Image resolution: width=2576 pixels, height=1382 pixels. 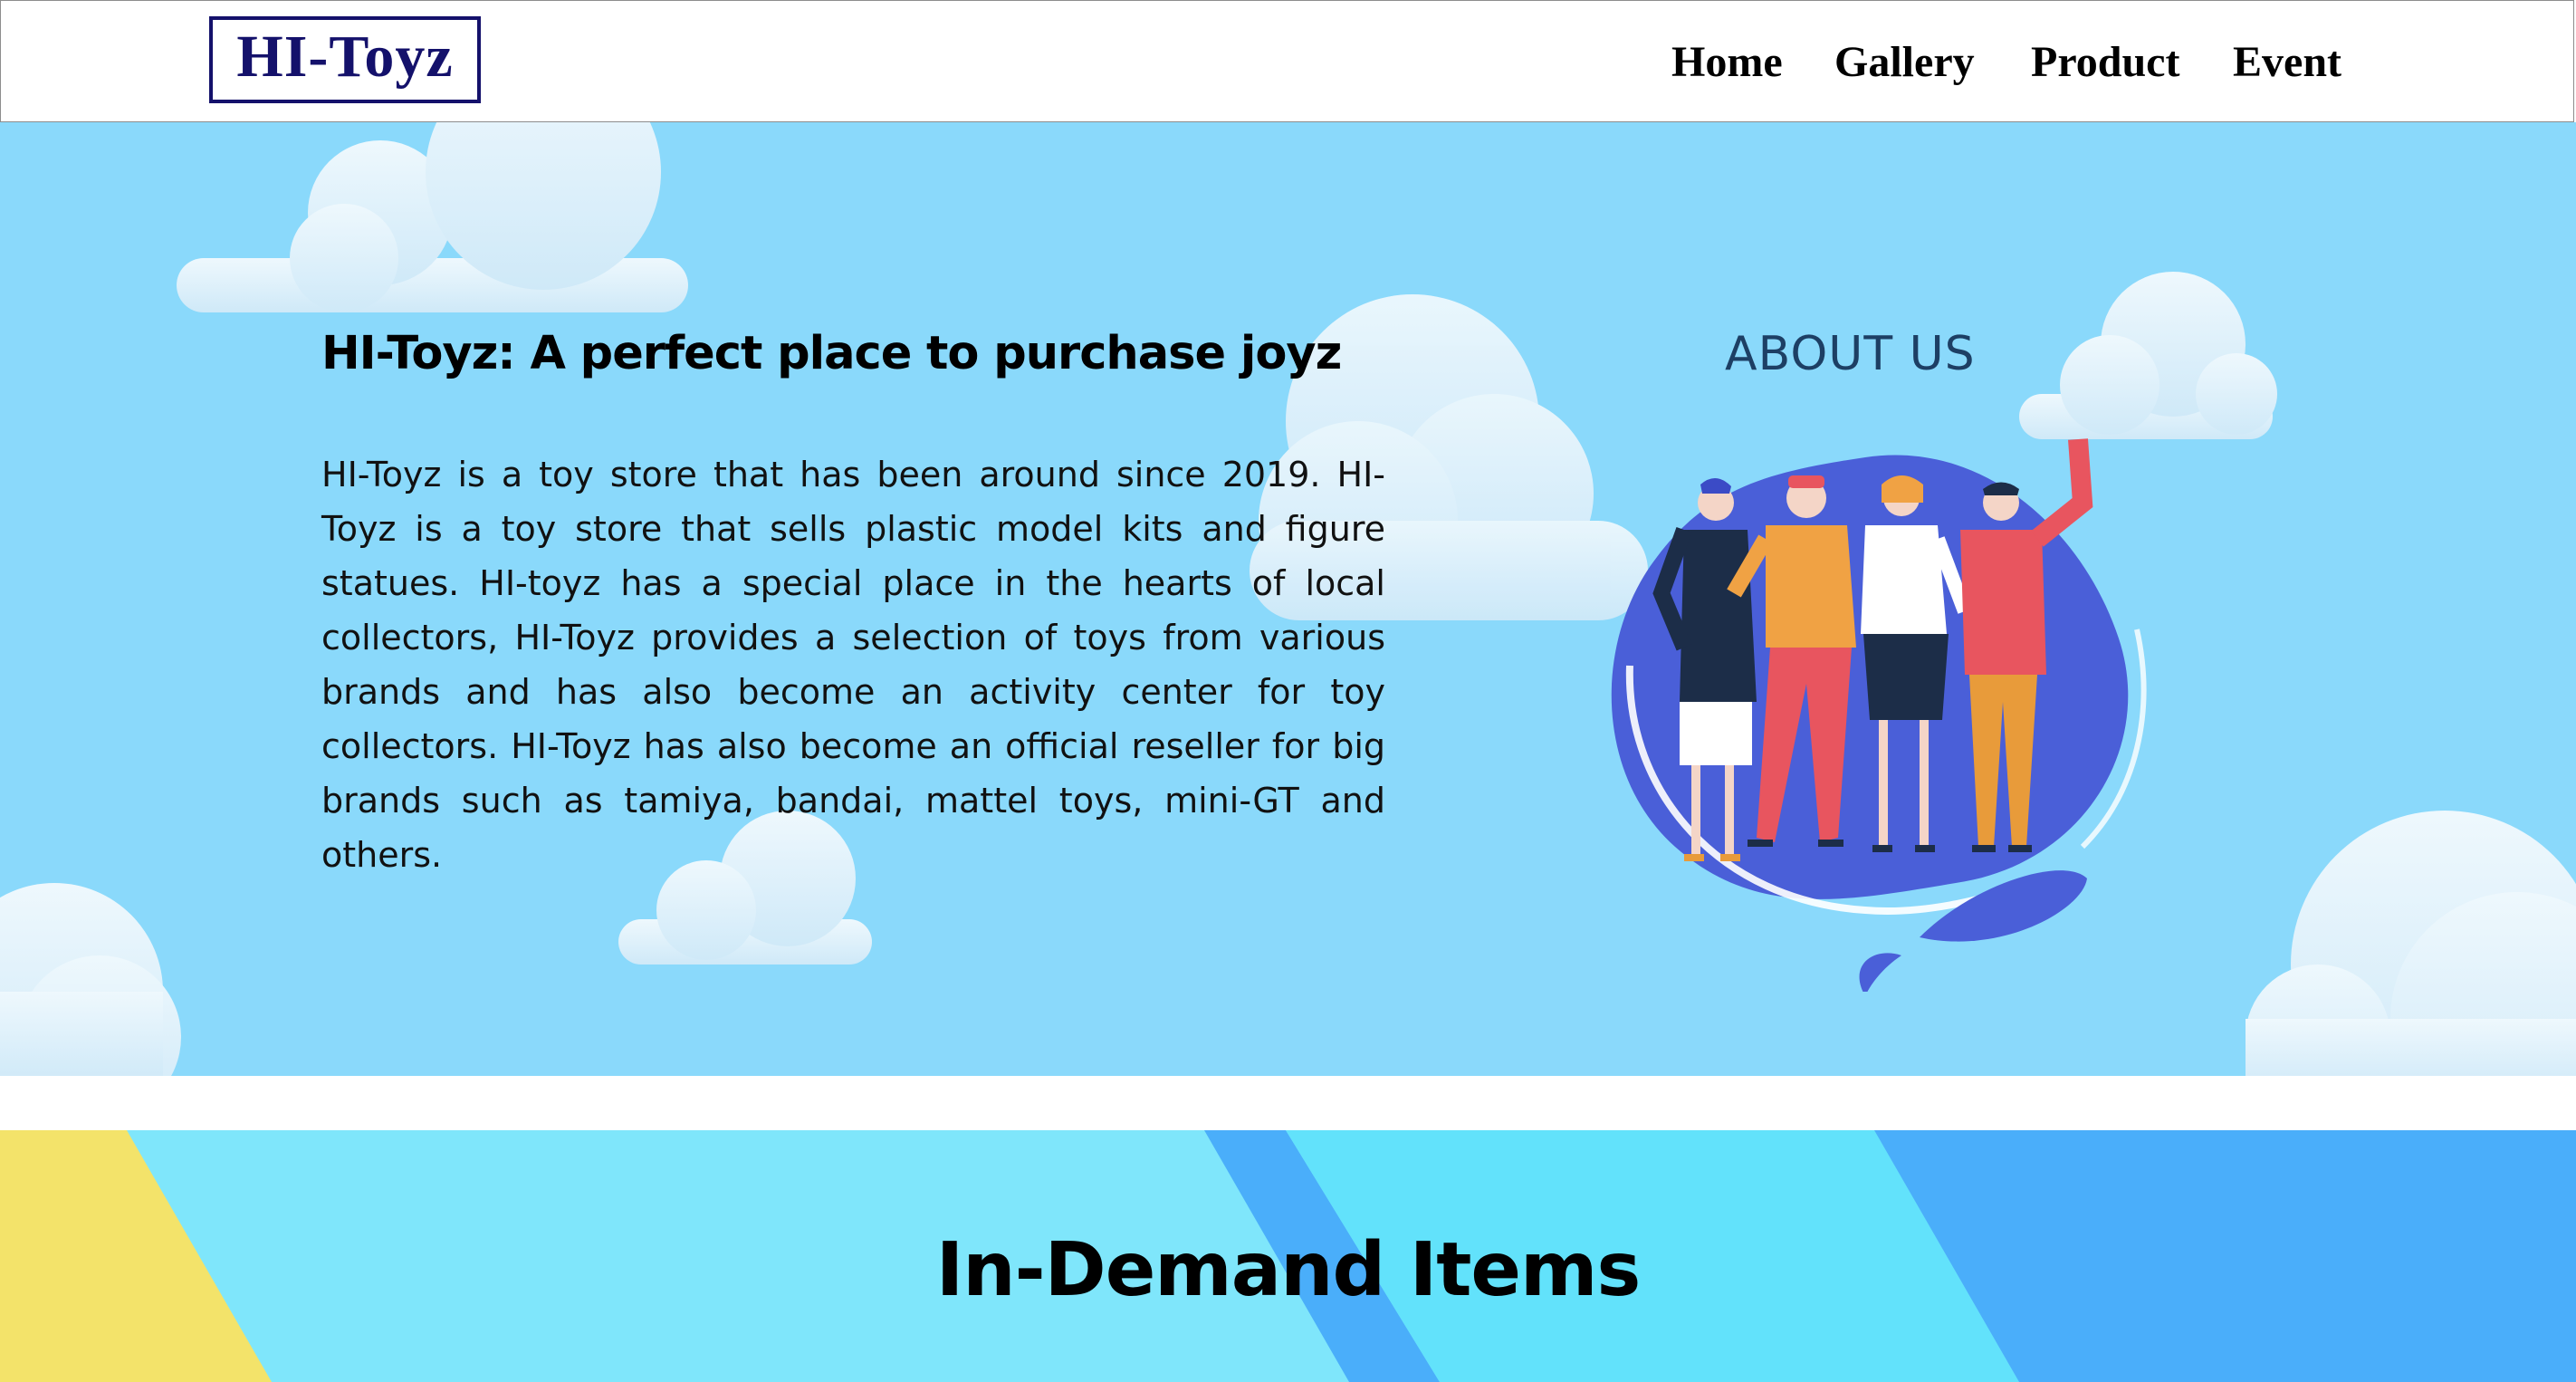 I want to click on about-us-illustration, so click(x=1879, y=715).